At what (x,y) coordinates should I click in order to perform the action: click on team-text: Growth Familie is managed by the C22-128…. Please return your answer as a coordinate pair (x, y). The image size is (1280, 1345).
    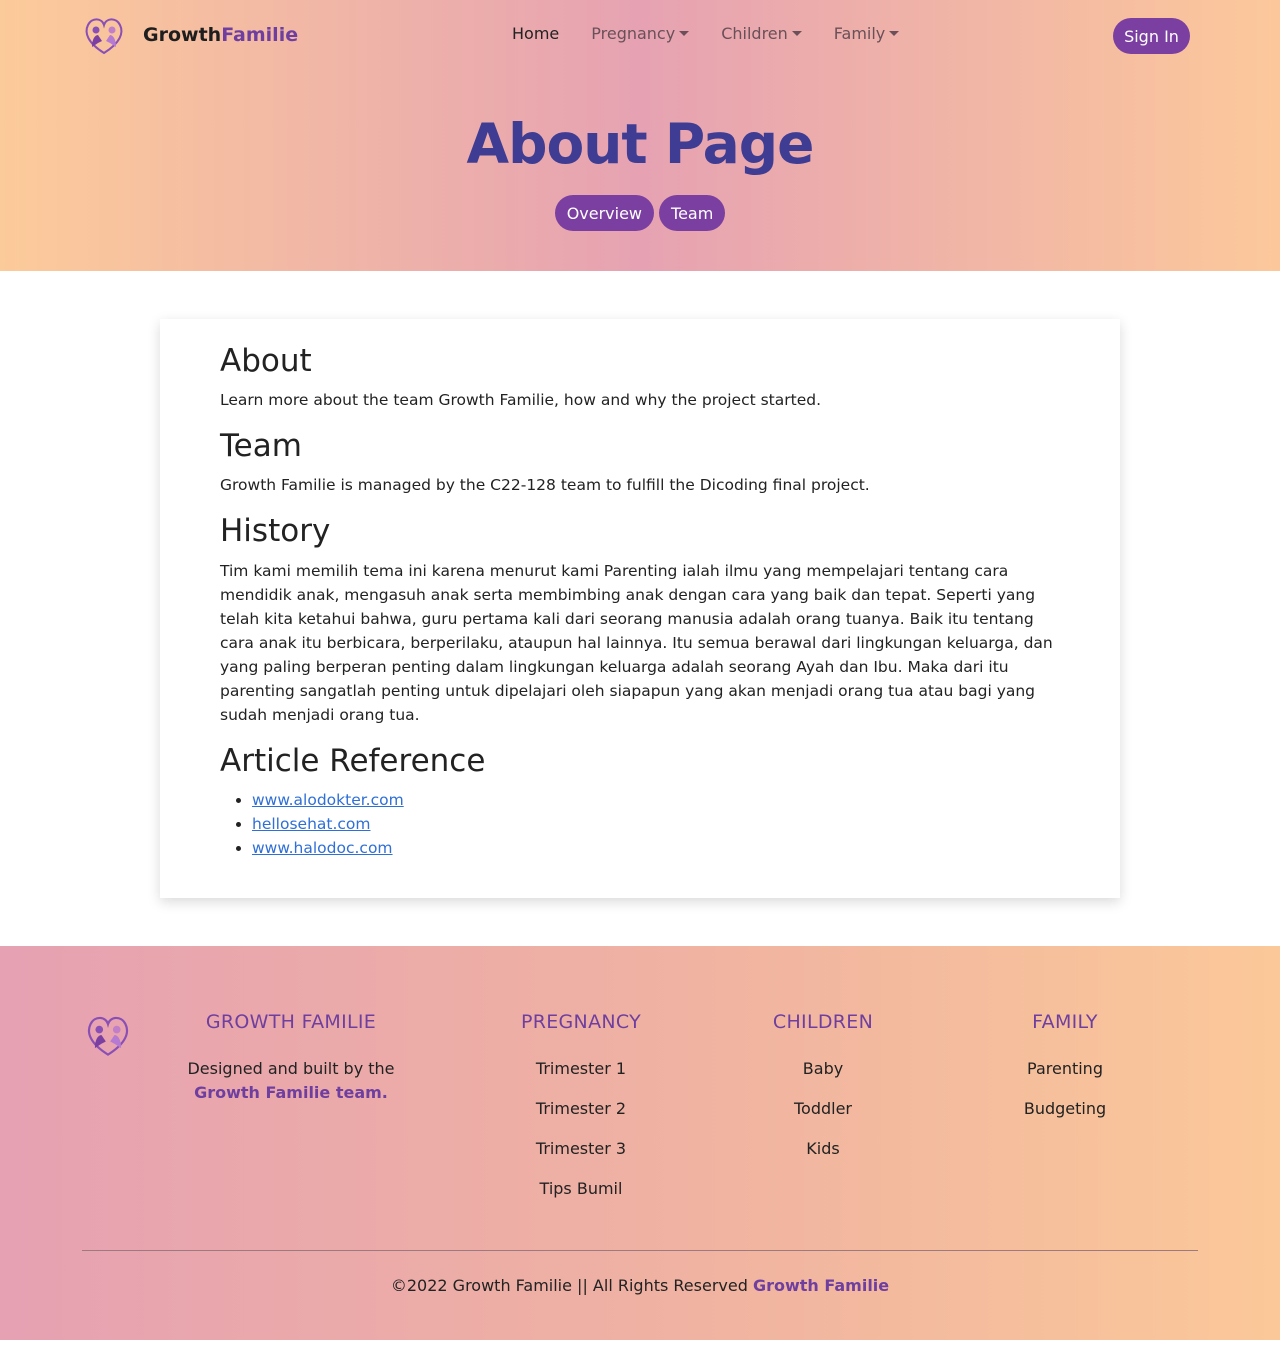
    Looking at the image, I should click on (545, 485).